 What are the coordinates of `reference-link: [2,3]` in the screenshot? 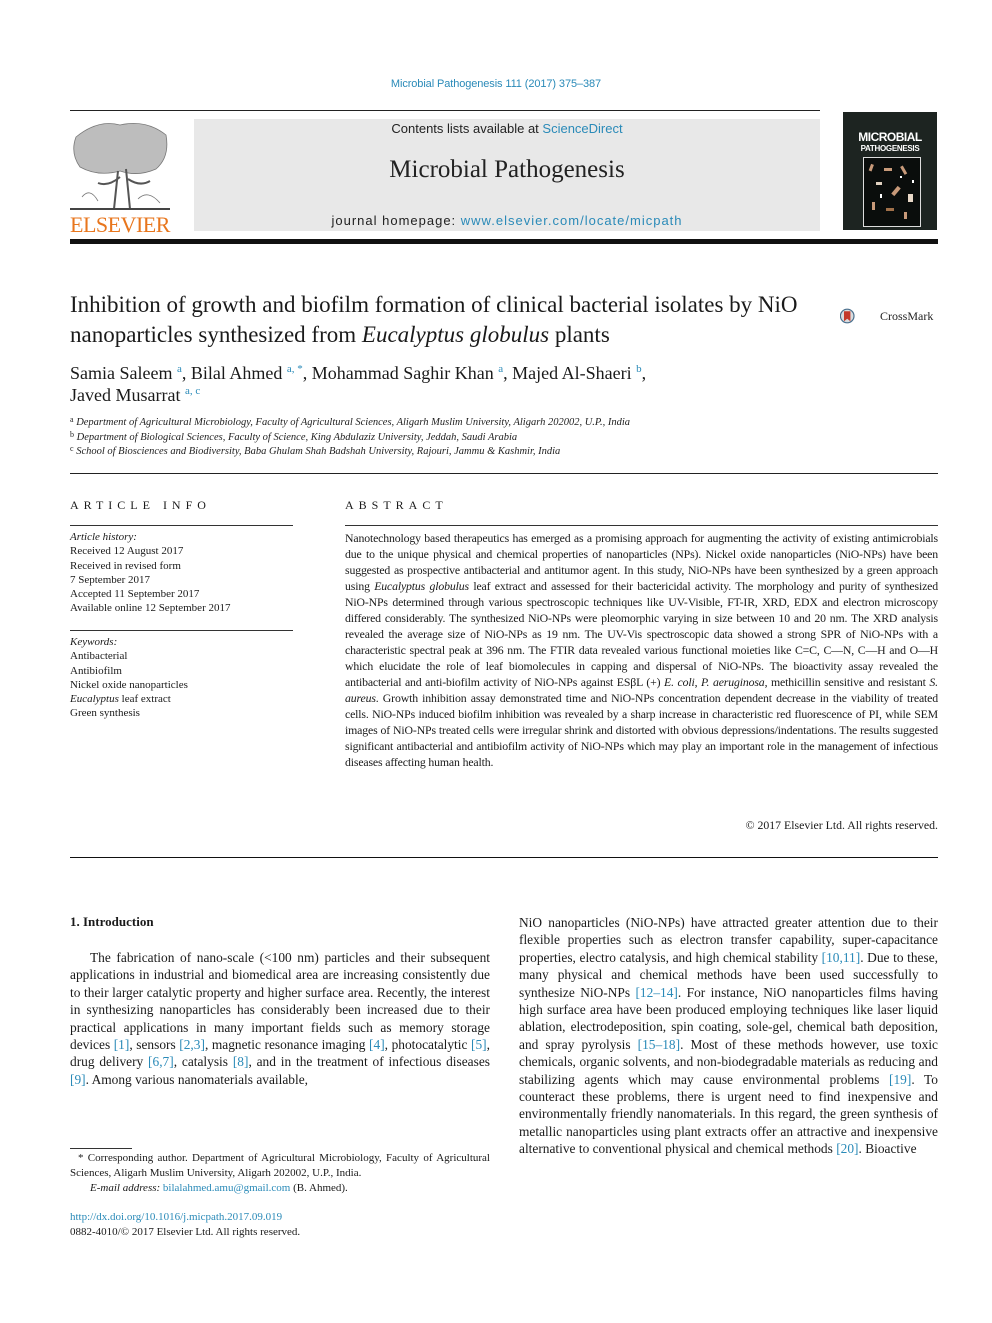 It's located at (192, 1044).